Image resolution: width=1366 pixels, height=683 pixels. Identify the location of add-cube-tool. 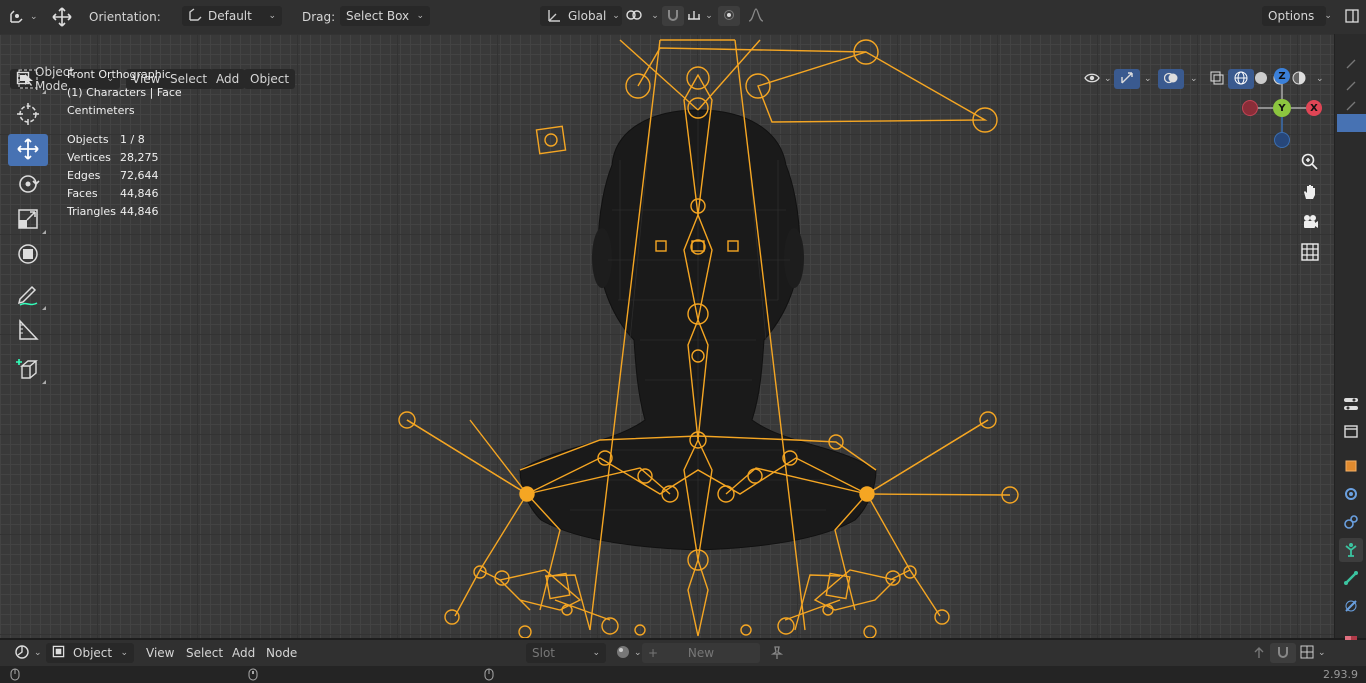
(28, 370).